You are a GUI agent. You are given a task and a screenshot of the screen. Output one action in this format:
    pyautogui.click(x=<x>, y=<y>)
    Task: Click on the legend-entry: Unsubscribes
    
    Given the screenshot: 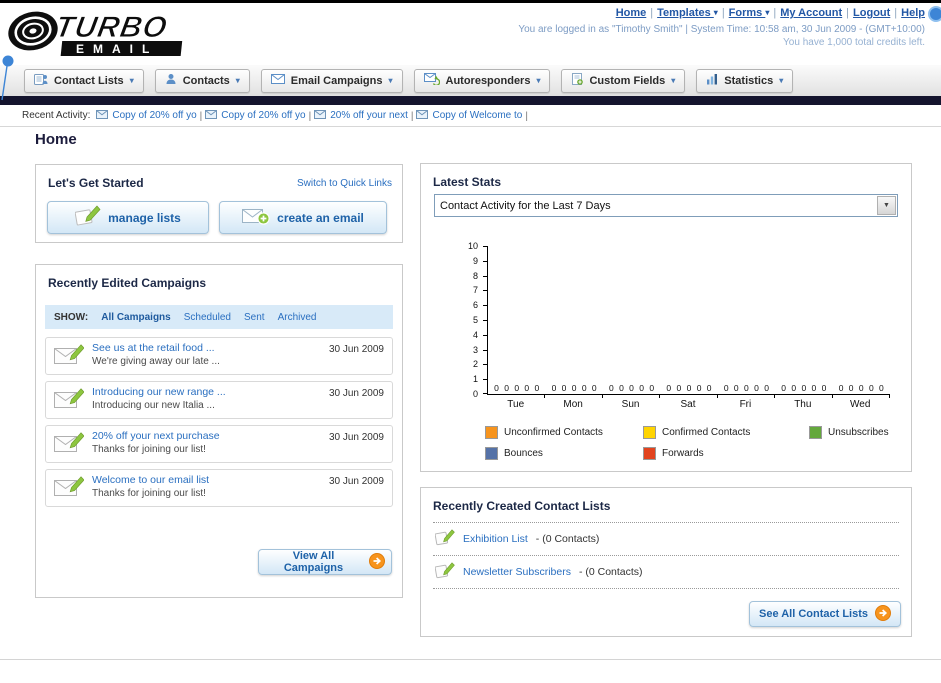 What is the action you would take?
    pyautogui.click(x=849, y=432)
    